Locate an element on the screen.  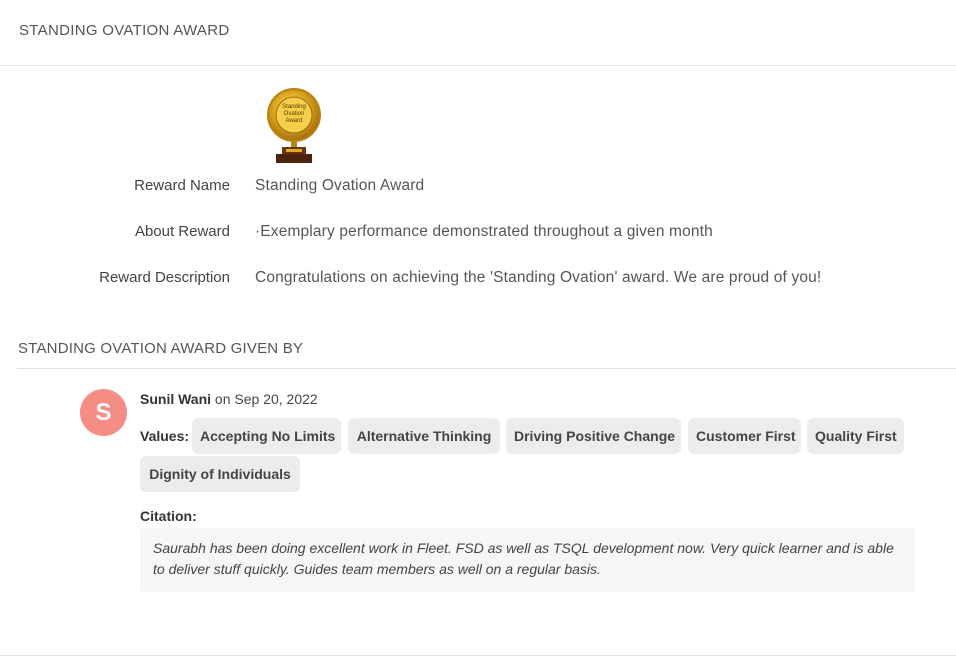
avatar: S is located at coordinates (103, 412).